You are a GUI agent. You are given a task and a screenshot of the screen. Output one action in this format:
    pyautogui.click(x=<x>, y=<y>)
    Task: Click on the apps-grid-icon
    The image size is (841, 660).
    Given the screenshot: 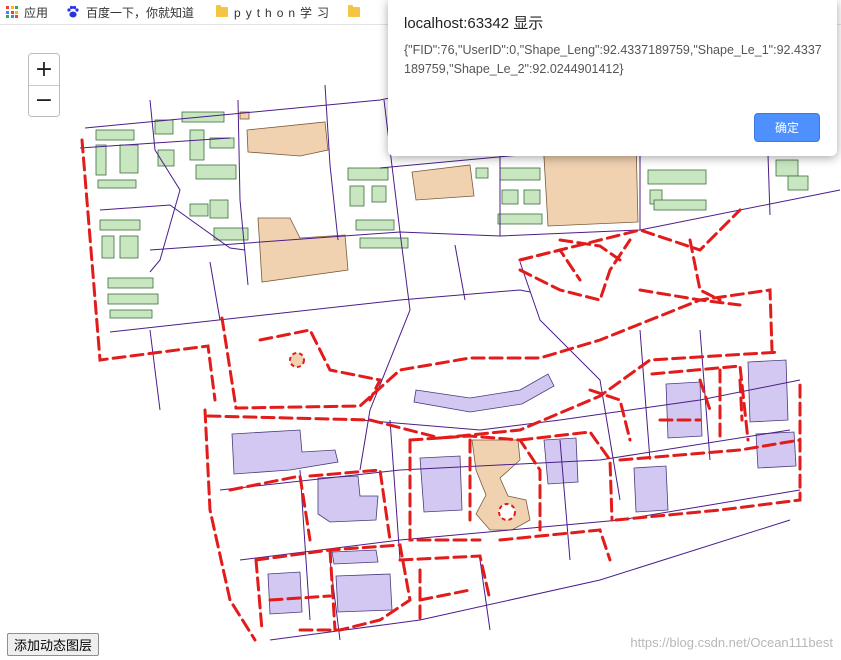 What is the action you would take?
    pyautogui.click(x=12, y=12)
    